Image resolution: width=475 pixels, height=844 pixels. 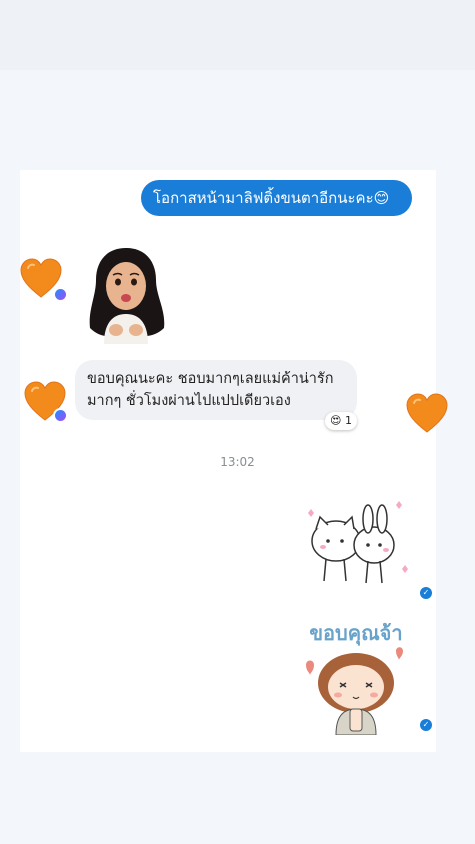 What do you see at coordinates (237, 462) in the screenshot?
I see `message-timestamp: 13:02` at bounding box center [237, 462].